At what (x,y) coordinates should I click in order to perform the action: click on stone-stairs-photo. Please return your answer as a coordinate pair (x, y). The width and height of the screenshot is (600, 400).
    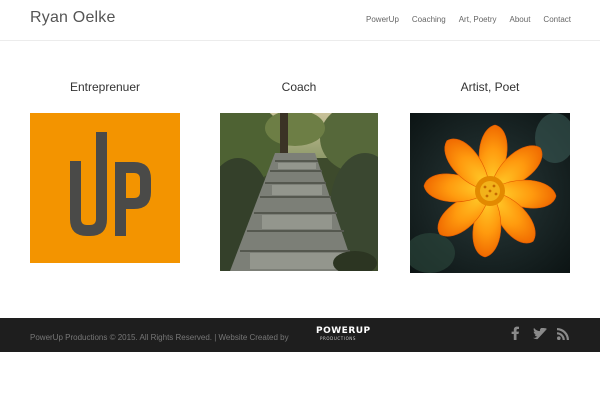
    Looking at the image, I should click on (299, 192).